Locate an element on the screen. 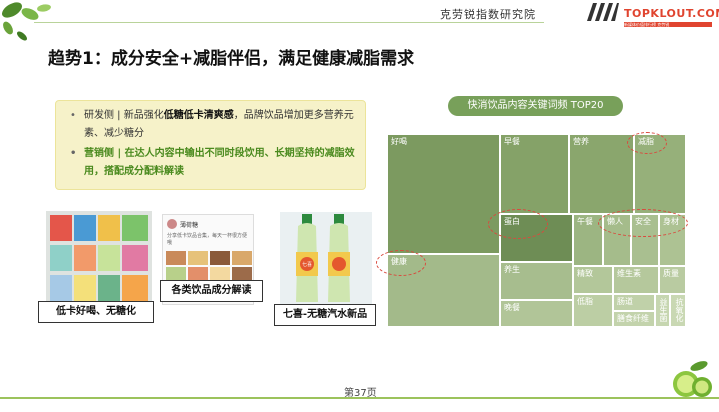 The width and height of the screenshot is (719, 412). highlight-circle-lanren-anquan-shencai is located at coordinates (643, 223).